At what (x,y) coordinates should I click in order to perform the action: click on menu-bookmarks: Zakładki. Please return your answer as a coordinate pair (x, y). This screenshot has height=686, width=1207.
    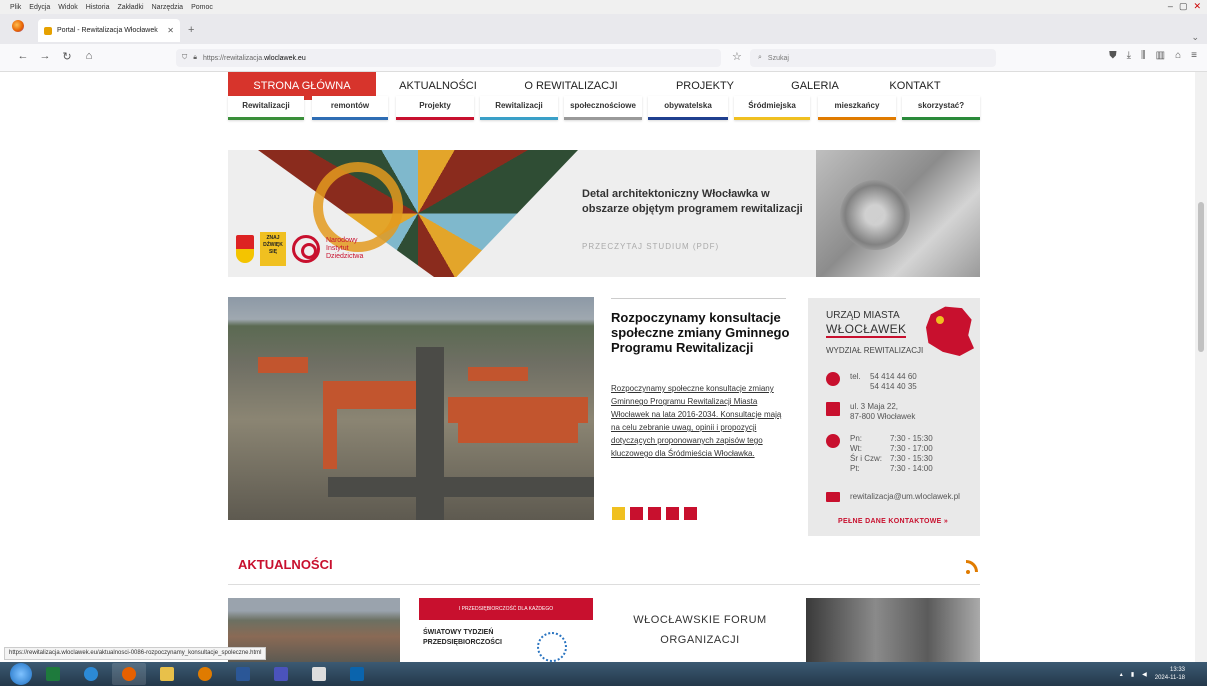
    Looking at the image, I should click on (130, 7).